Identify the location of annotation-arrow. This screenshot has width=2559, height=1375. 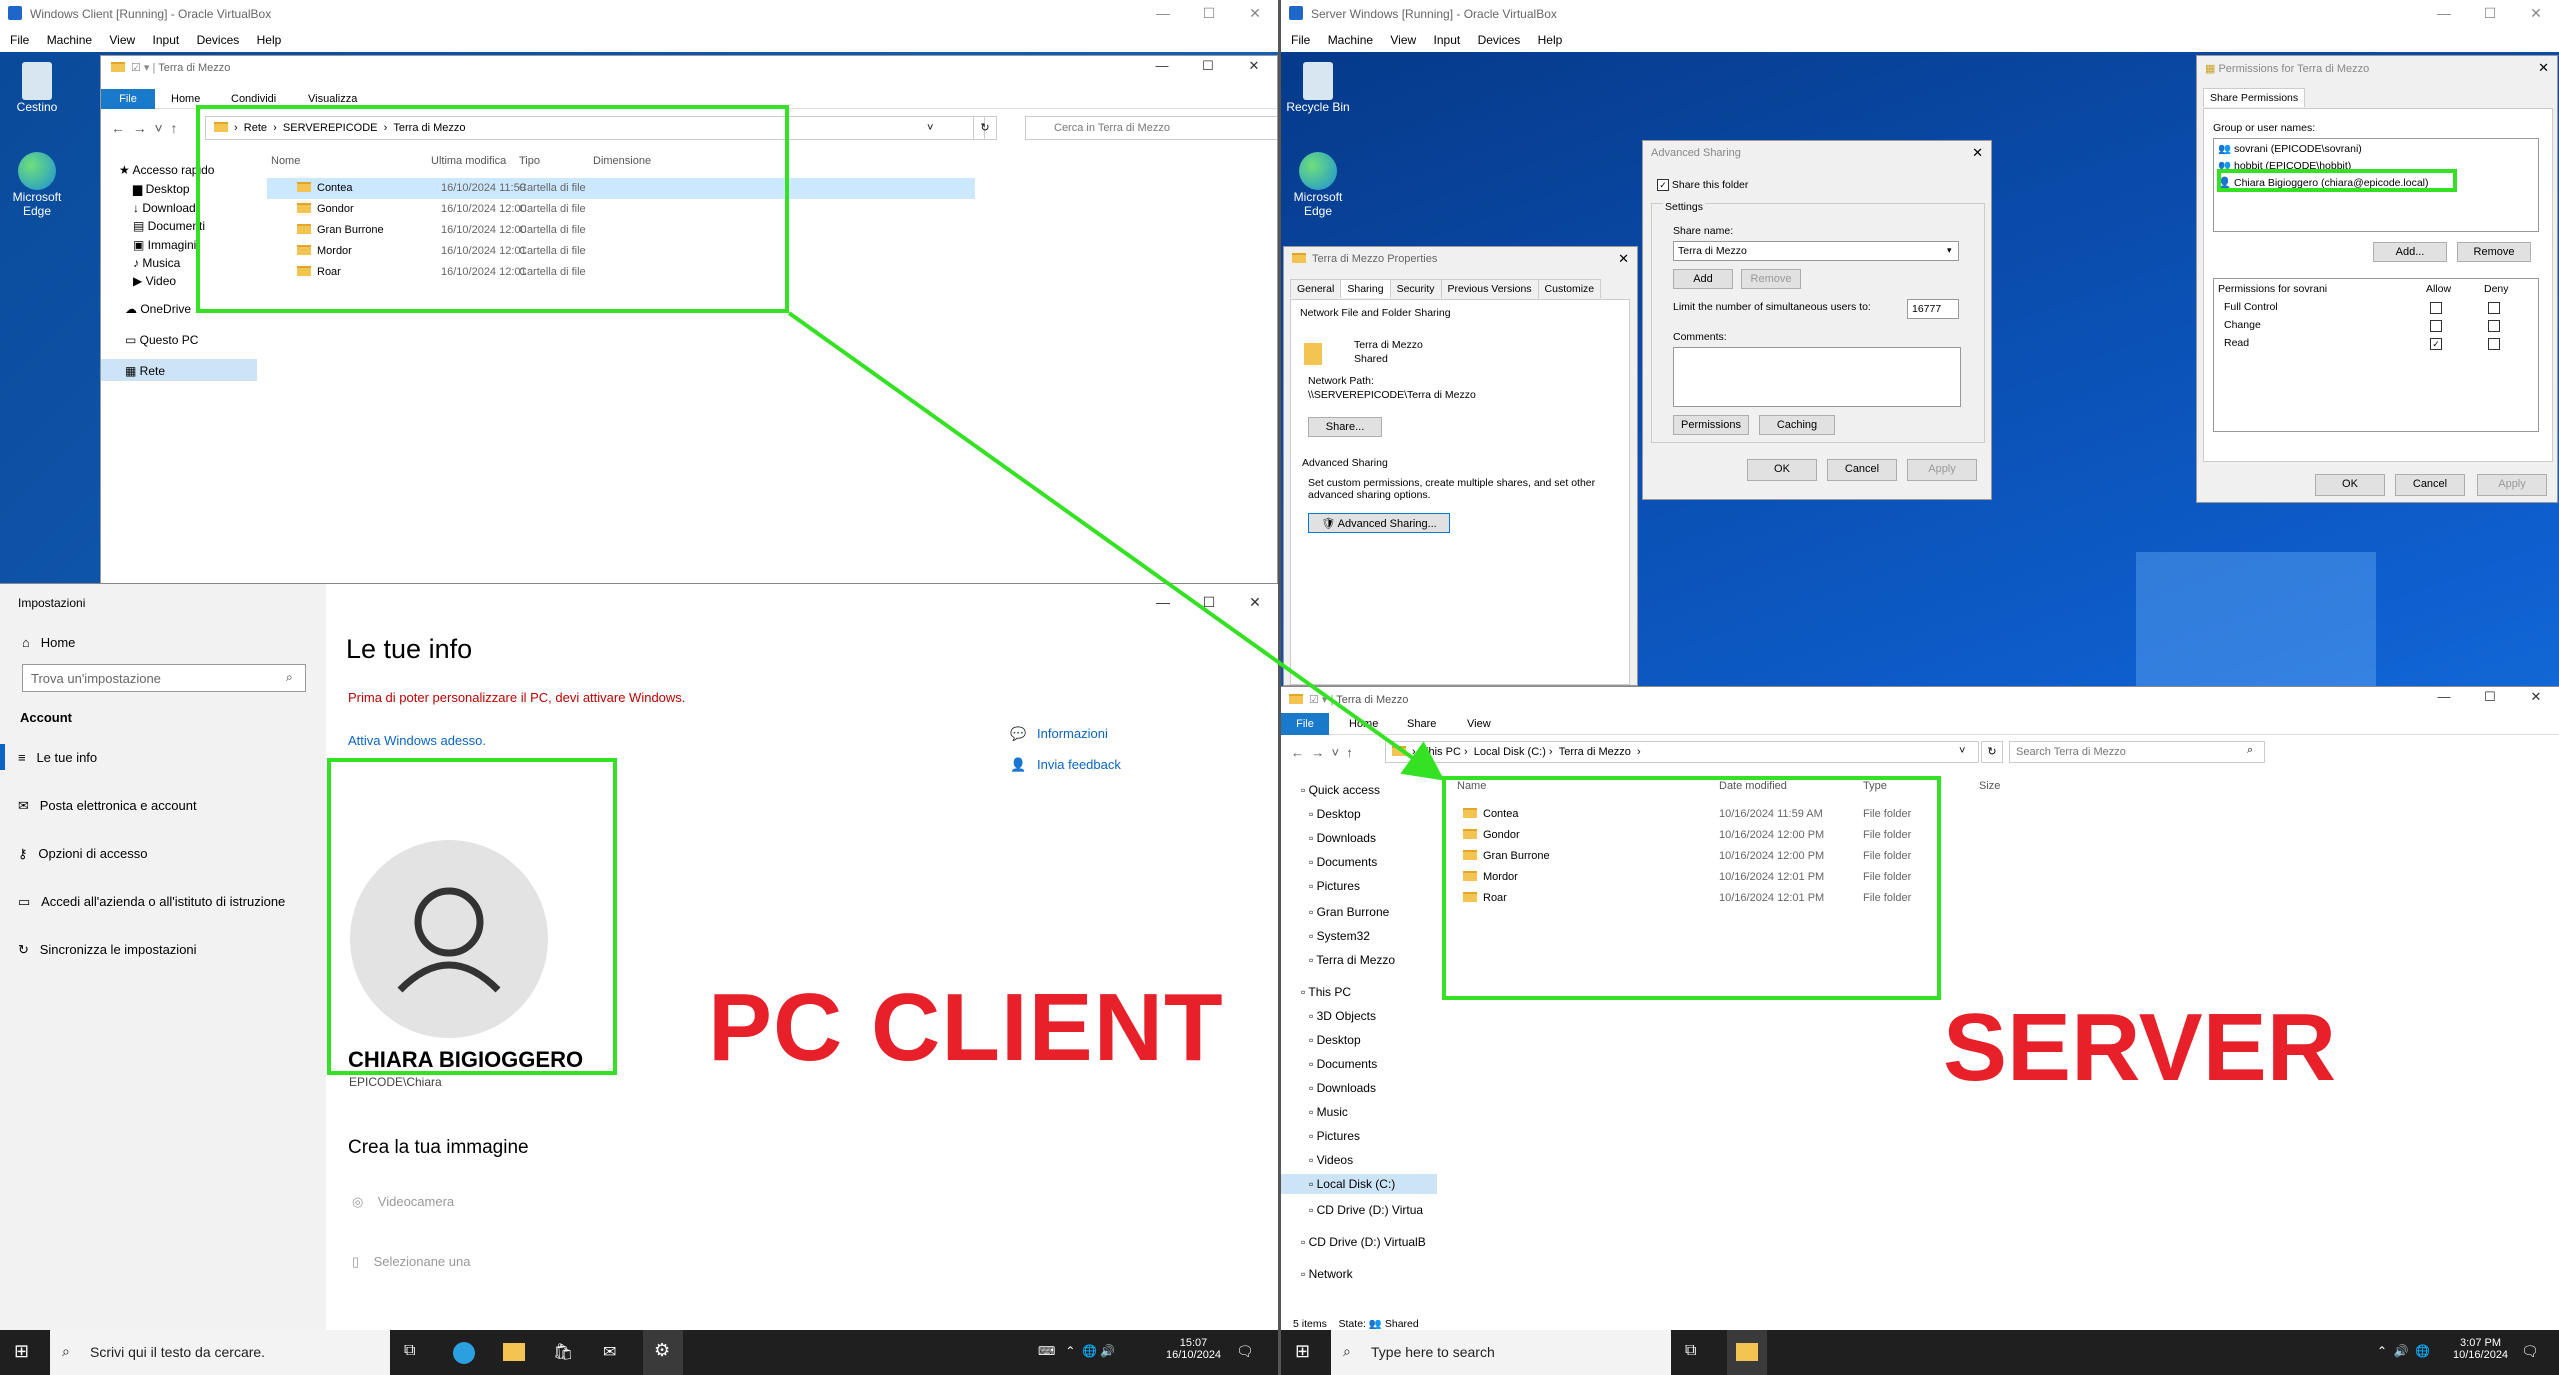
(1116, 546).